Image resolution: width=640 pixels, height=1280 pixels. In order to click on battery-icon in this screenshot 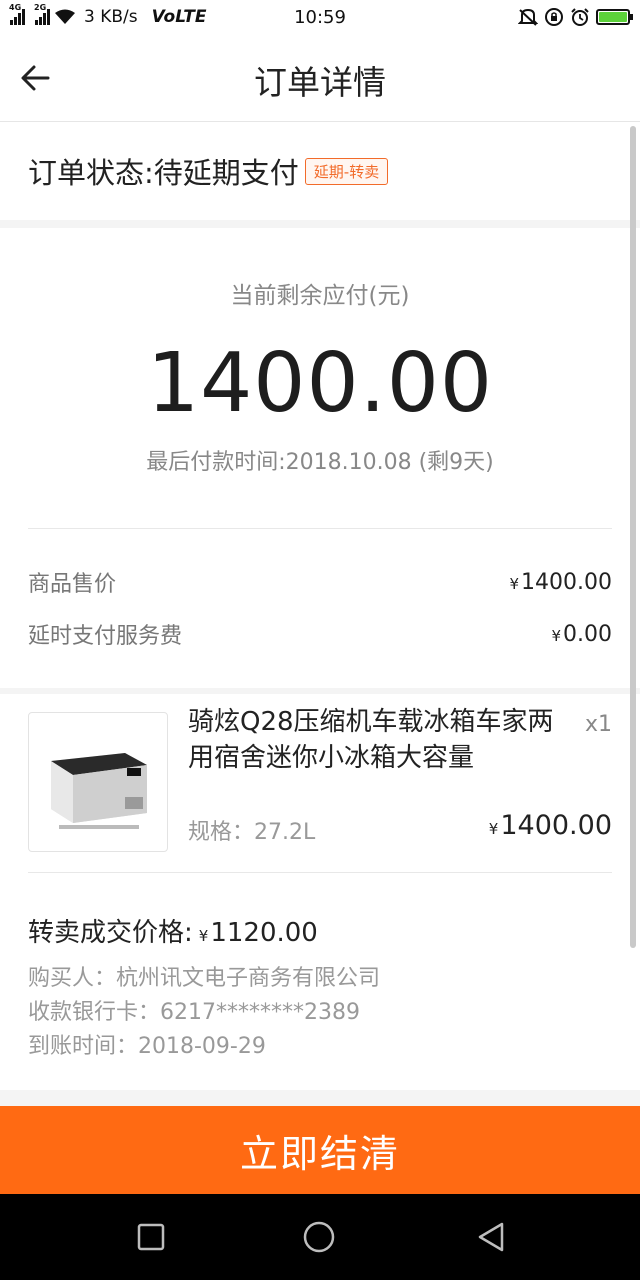, I will do `click(614, 17)`.